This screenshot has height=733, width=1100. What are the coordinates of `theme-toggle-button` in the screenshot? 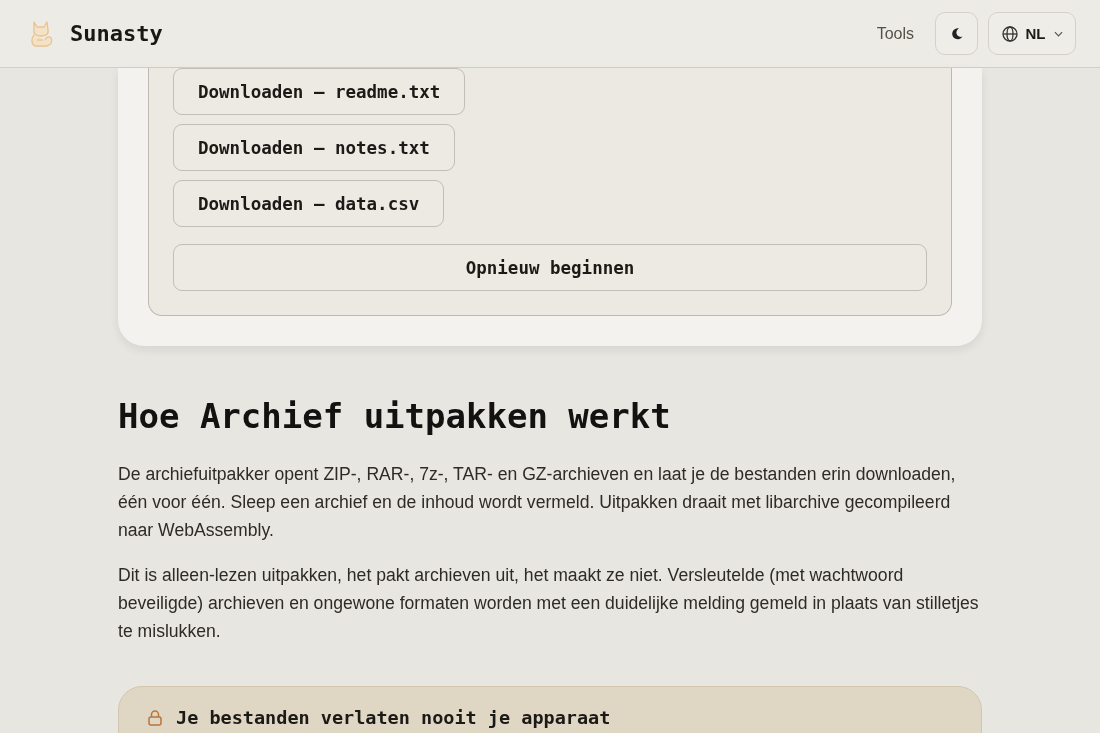 It's located at (956, 33).